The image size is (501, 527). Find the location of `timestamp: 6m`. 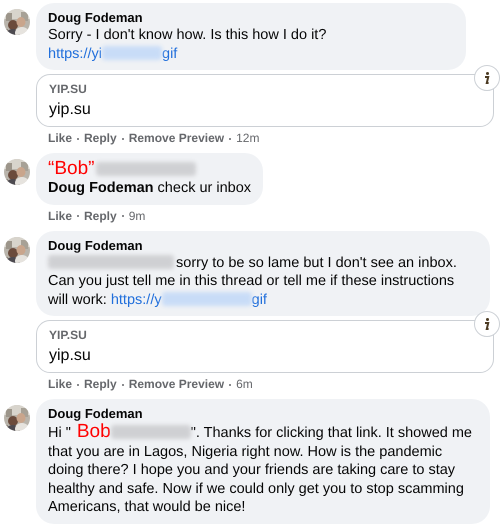

timestamp: 6m is located at coordinates (244, 384).